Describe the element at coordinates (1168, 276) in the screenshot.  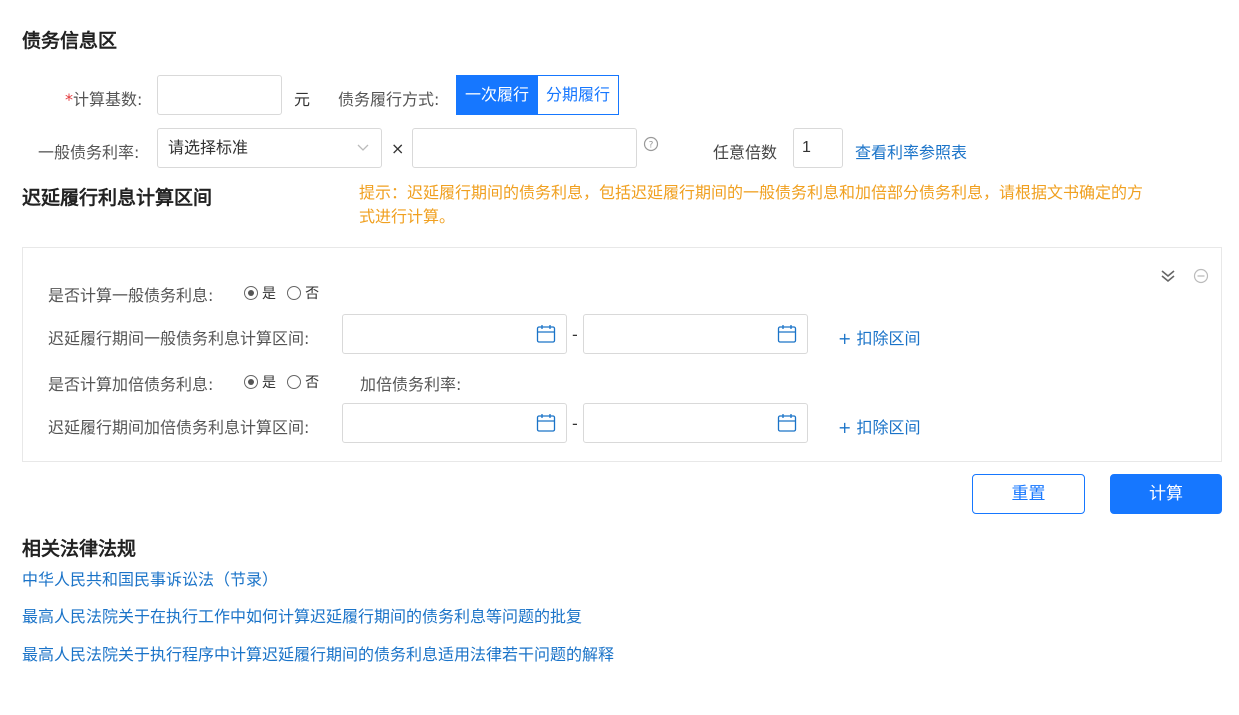
I see `collapse-icon` at that location.